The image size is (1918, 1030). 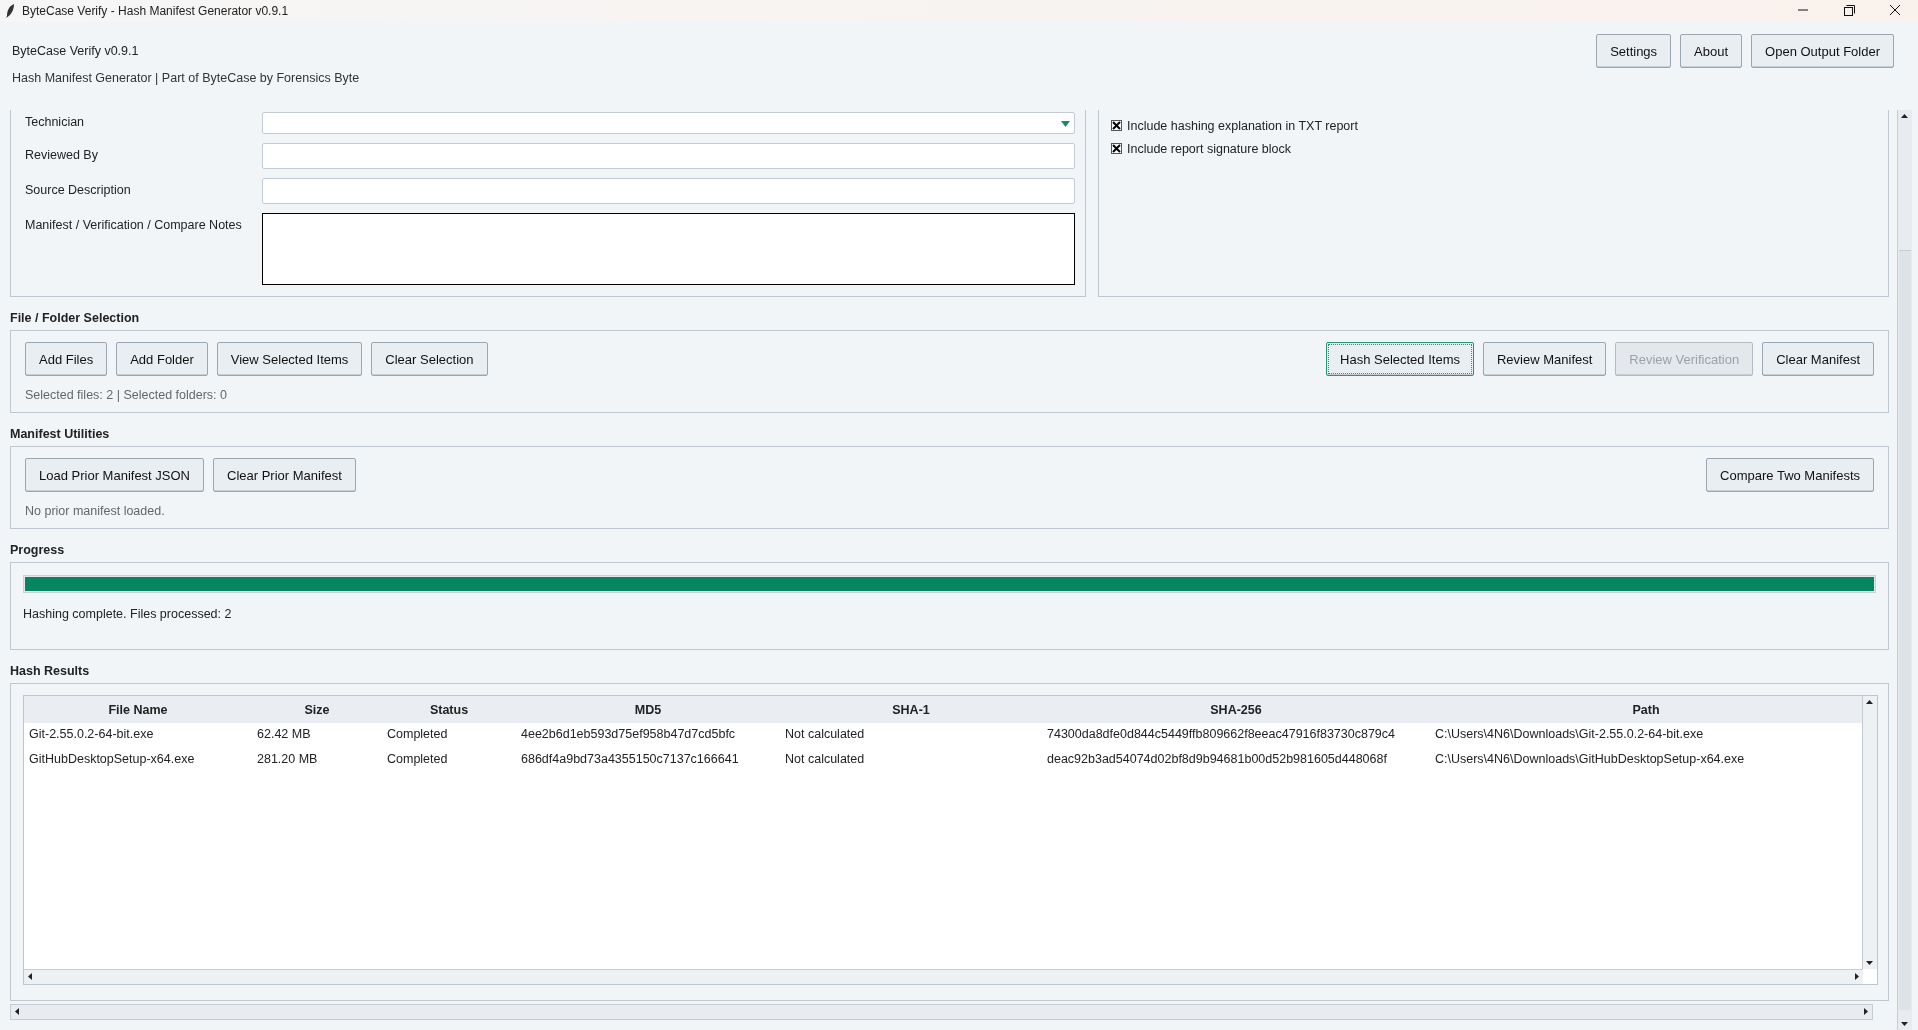 What do you see at coordinates (126, 395) in the screenshot?
I see `selection-status: Selected files: 2 | Selected folders: 0` at bounding box center [126, 395].